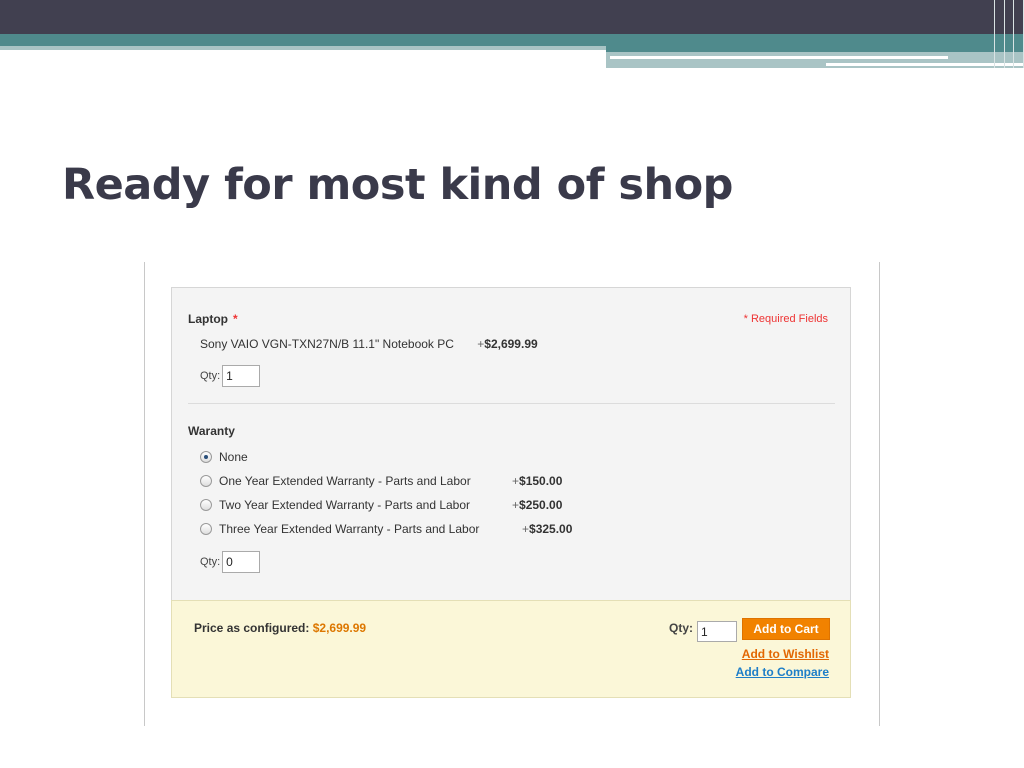  Describe the element at coordinates (541, 505) in the screenshot. I see `warranty-price: $250.00` at that location.